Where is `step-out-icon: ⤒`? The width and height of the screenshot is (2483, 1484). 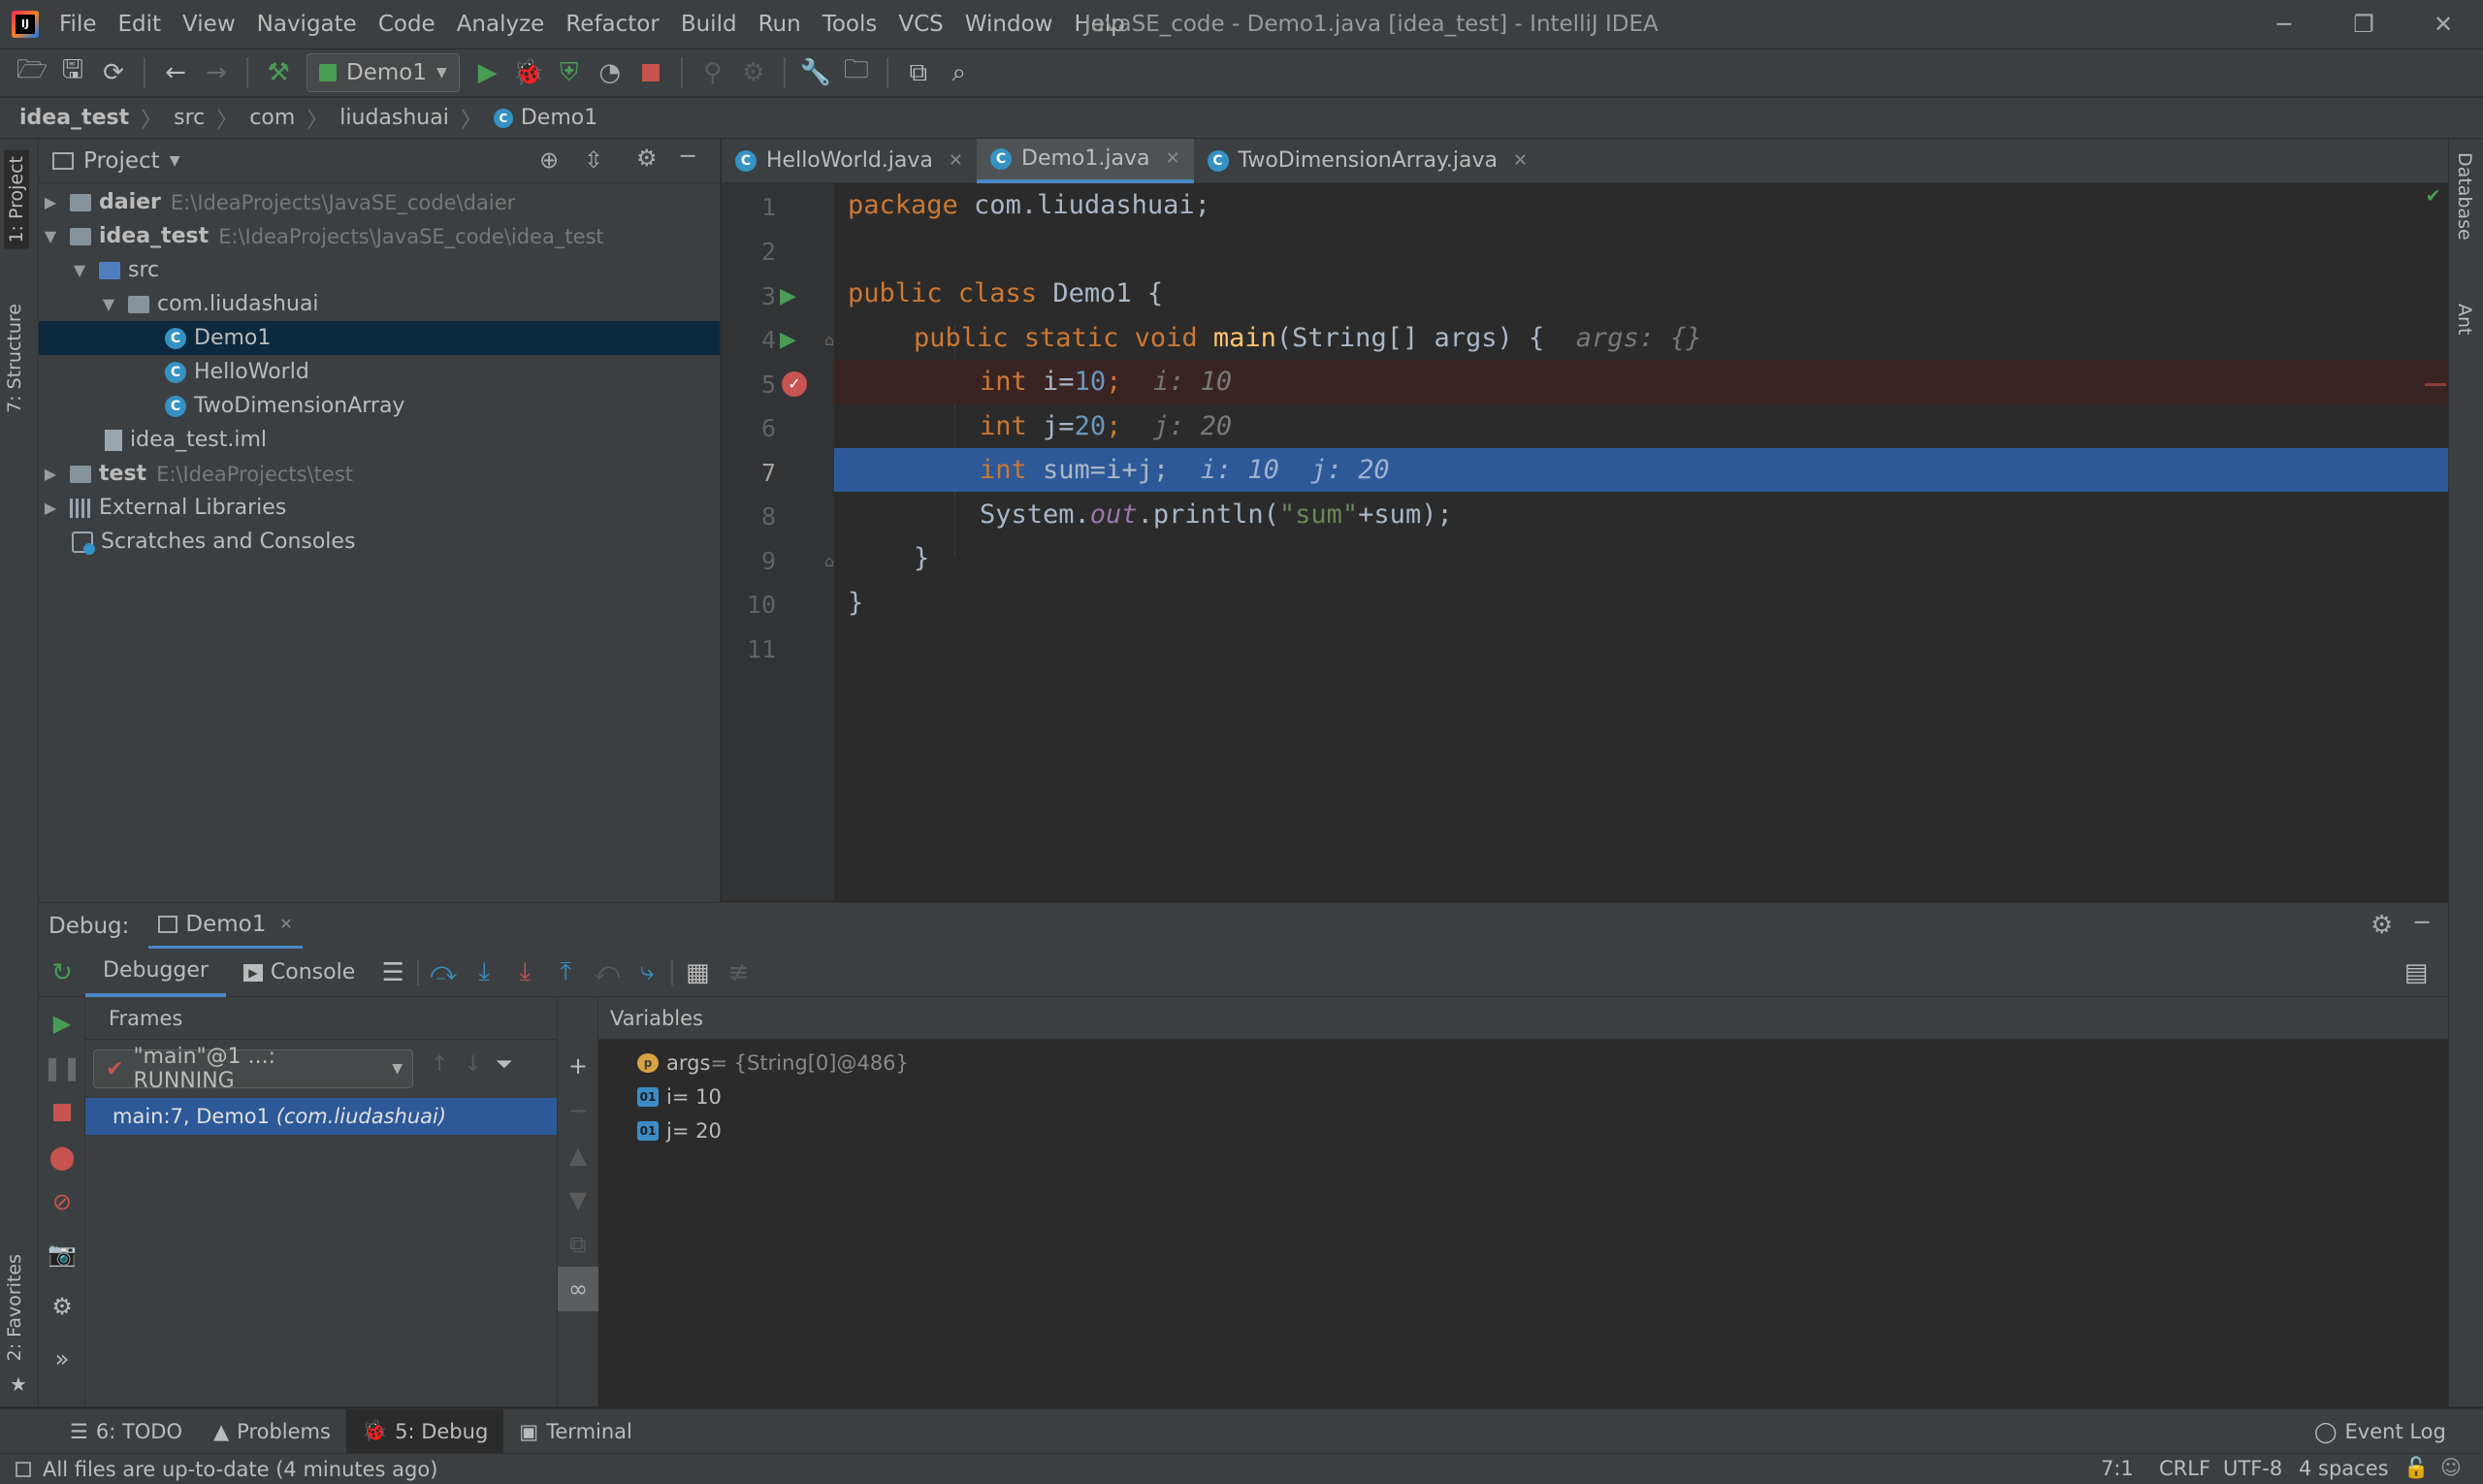
step-out-icon: ⤒ is located at coordinates (566, 972).